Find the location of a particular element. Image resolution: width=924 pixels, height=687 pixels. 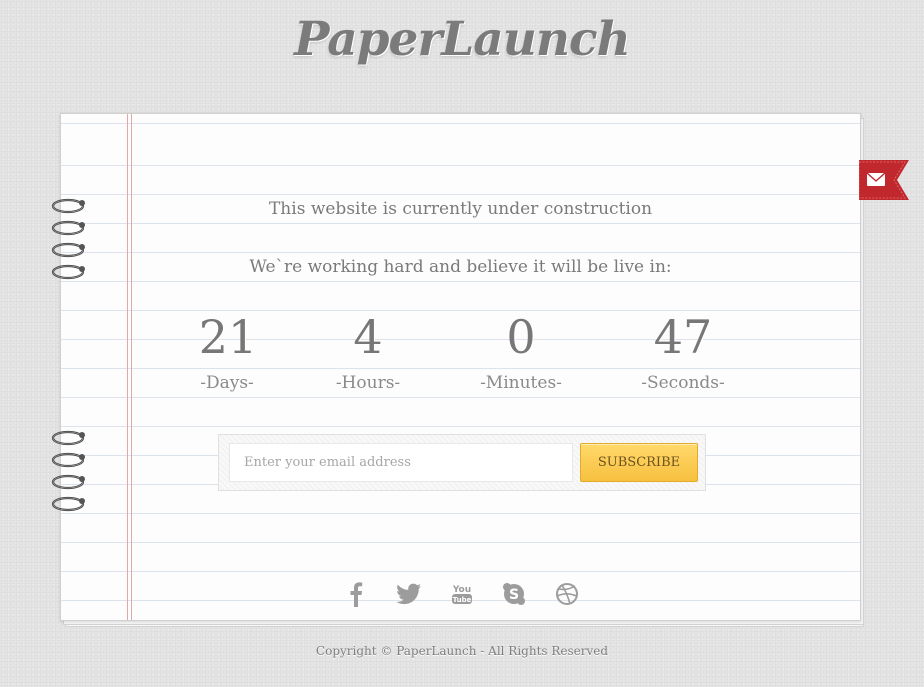

svg-text: S is located at coordinates (514, 595).